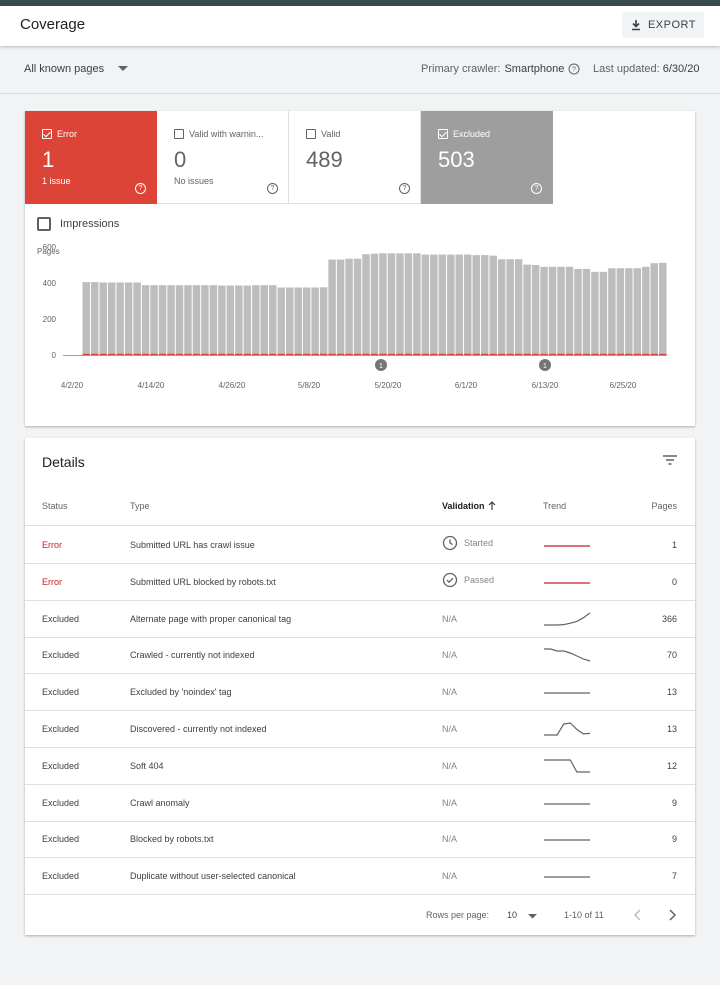 The height and width of the screenshot is (985, 720). Describe the element at coordinates (54, 355) in the screenshot. I see `y-tick-label: 0` at that location.